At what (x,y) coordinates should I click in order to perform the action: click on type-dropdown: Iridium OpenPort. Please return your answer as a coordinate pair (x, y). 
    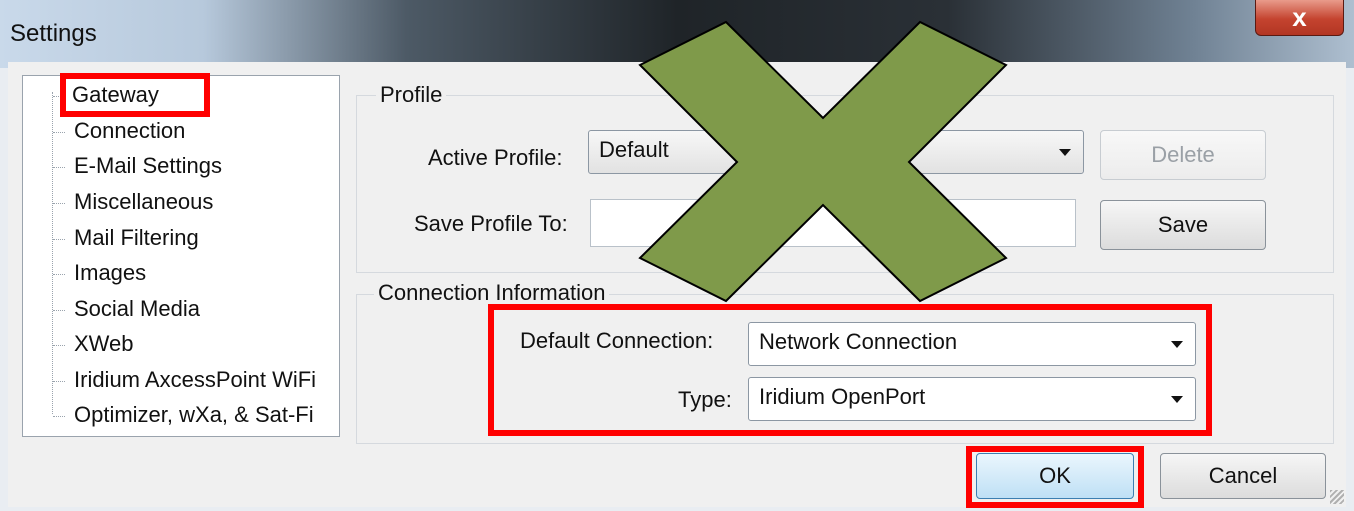
    Looking at the image, I should click on (972, 399).